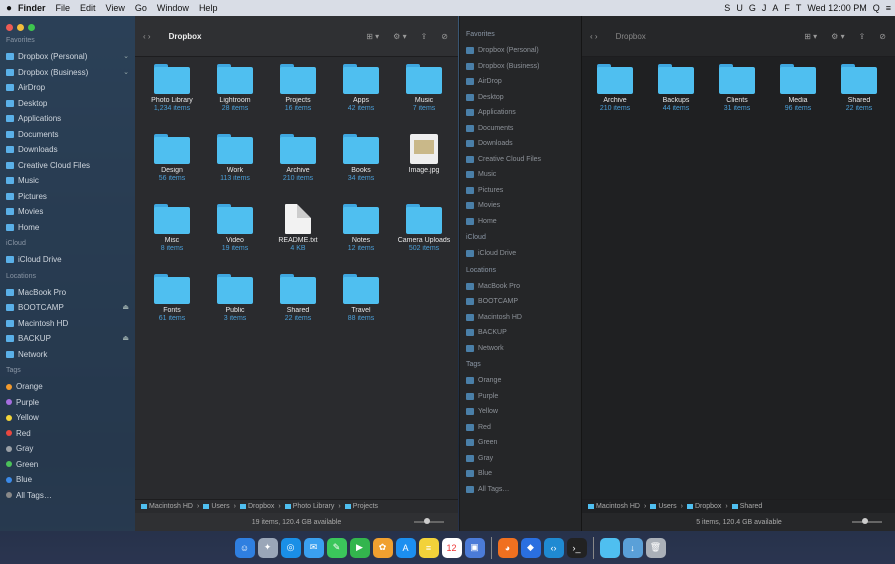 This screenshot has width=895, height=564. Describe the element at coordinates (703, 506) in the screenshot. I see `path-segment: Dropbox` at that location.